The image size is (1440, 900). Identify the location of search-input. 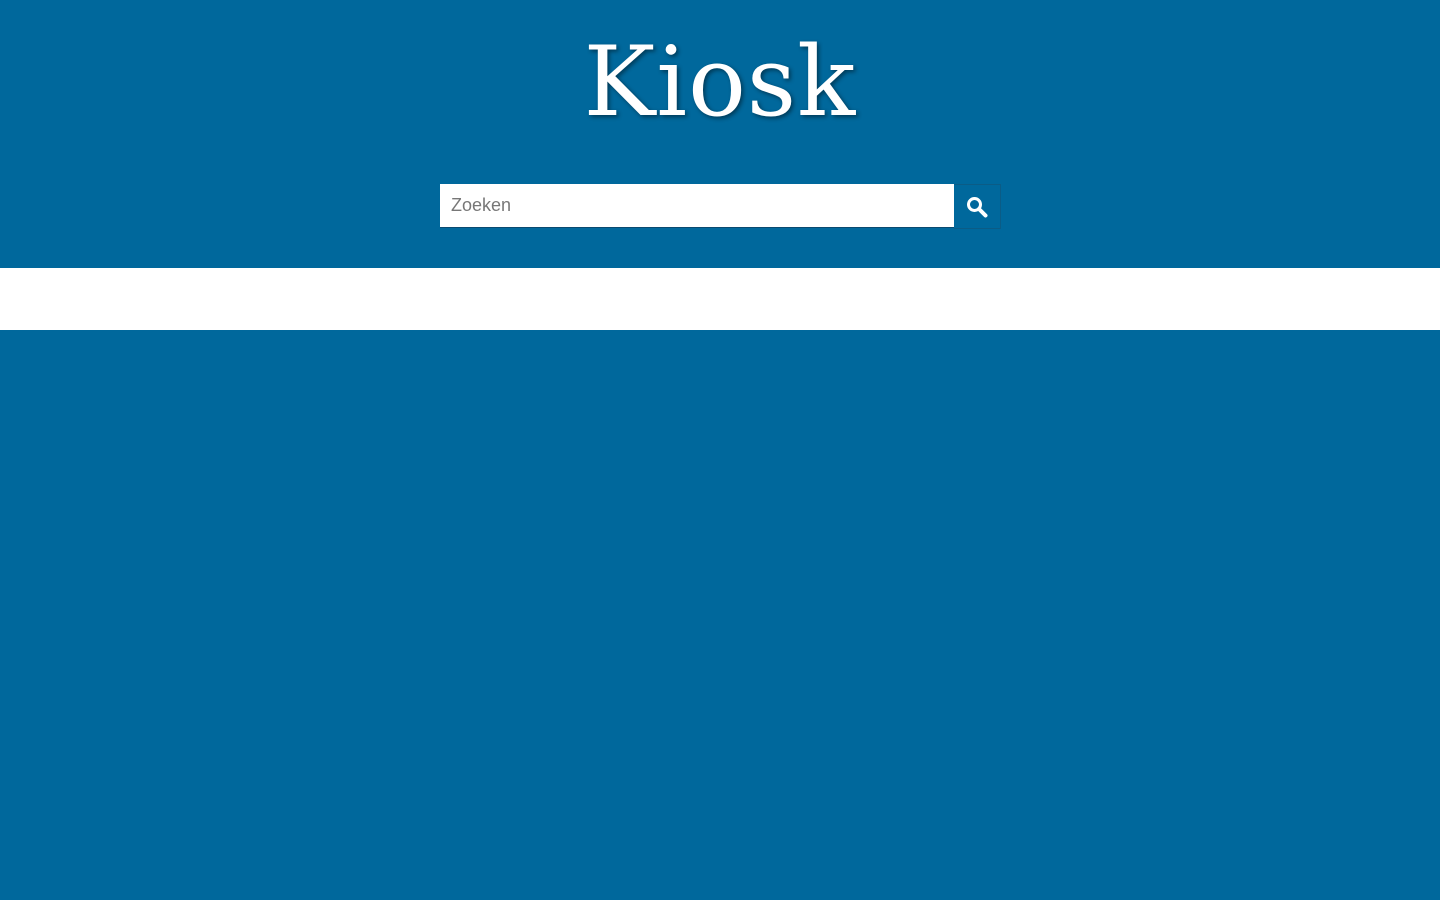
(697, 206).